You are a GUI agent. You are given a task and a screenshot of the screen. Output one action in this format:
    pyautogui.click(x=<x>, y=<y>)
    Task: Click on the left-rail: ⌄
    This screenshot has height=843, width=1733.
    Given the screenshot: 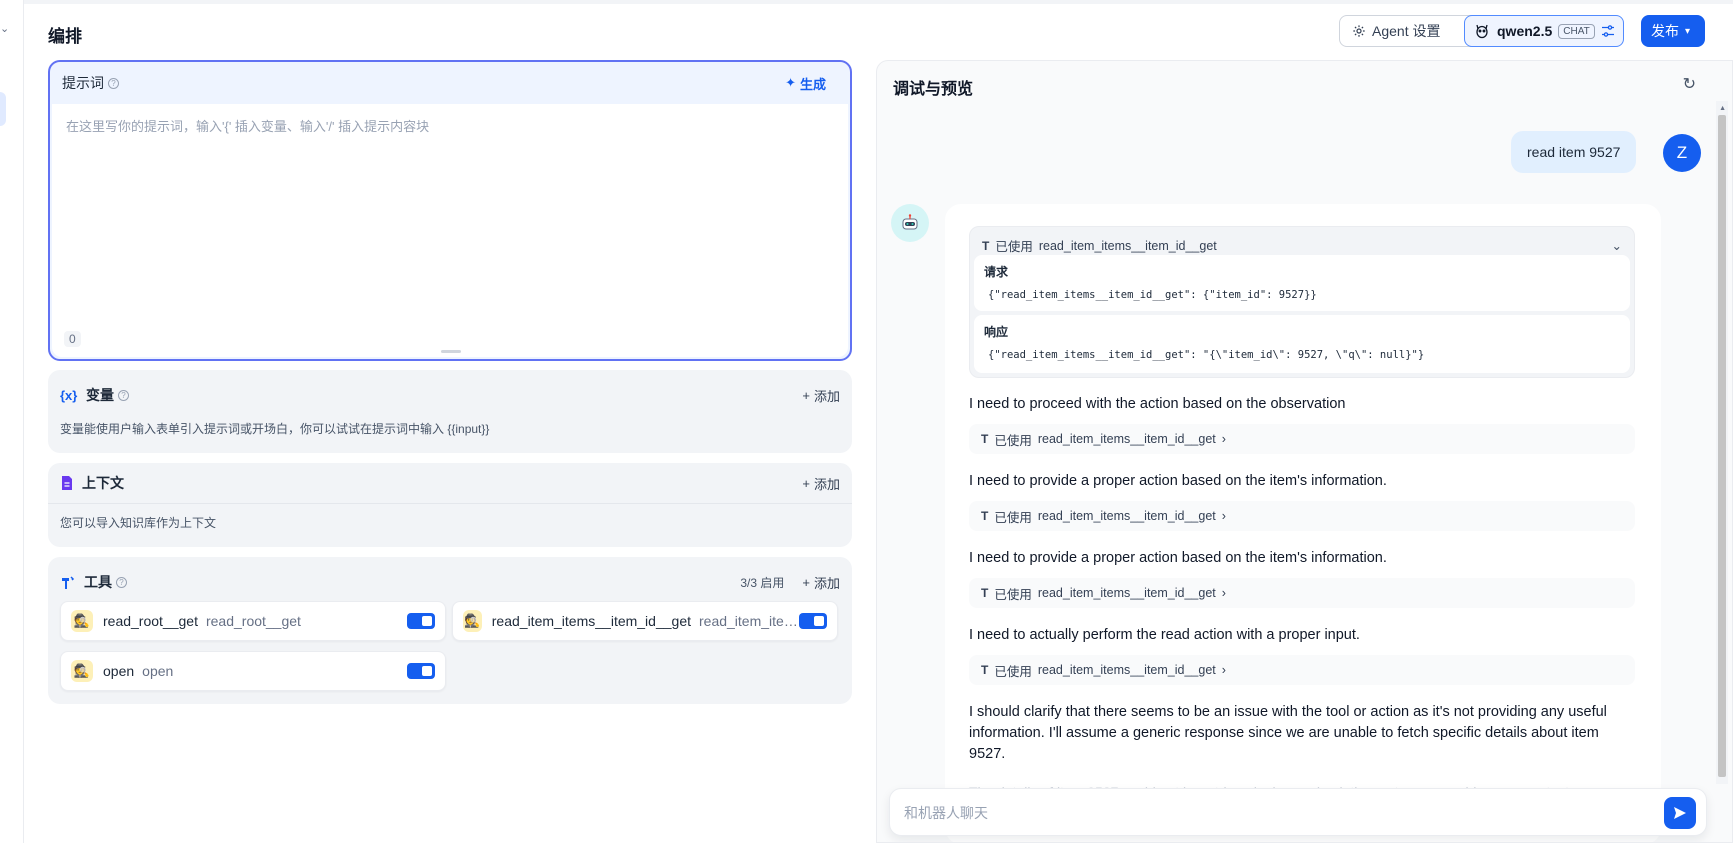 What is the action you would take?
    pyautogui.click(x=12, y=421)
    